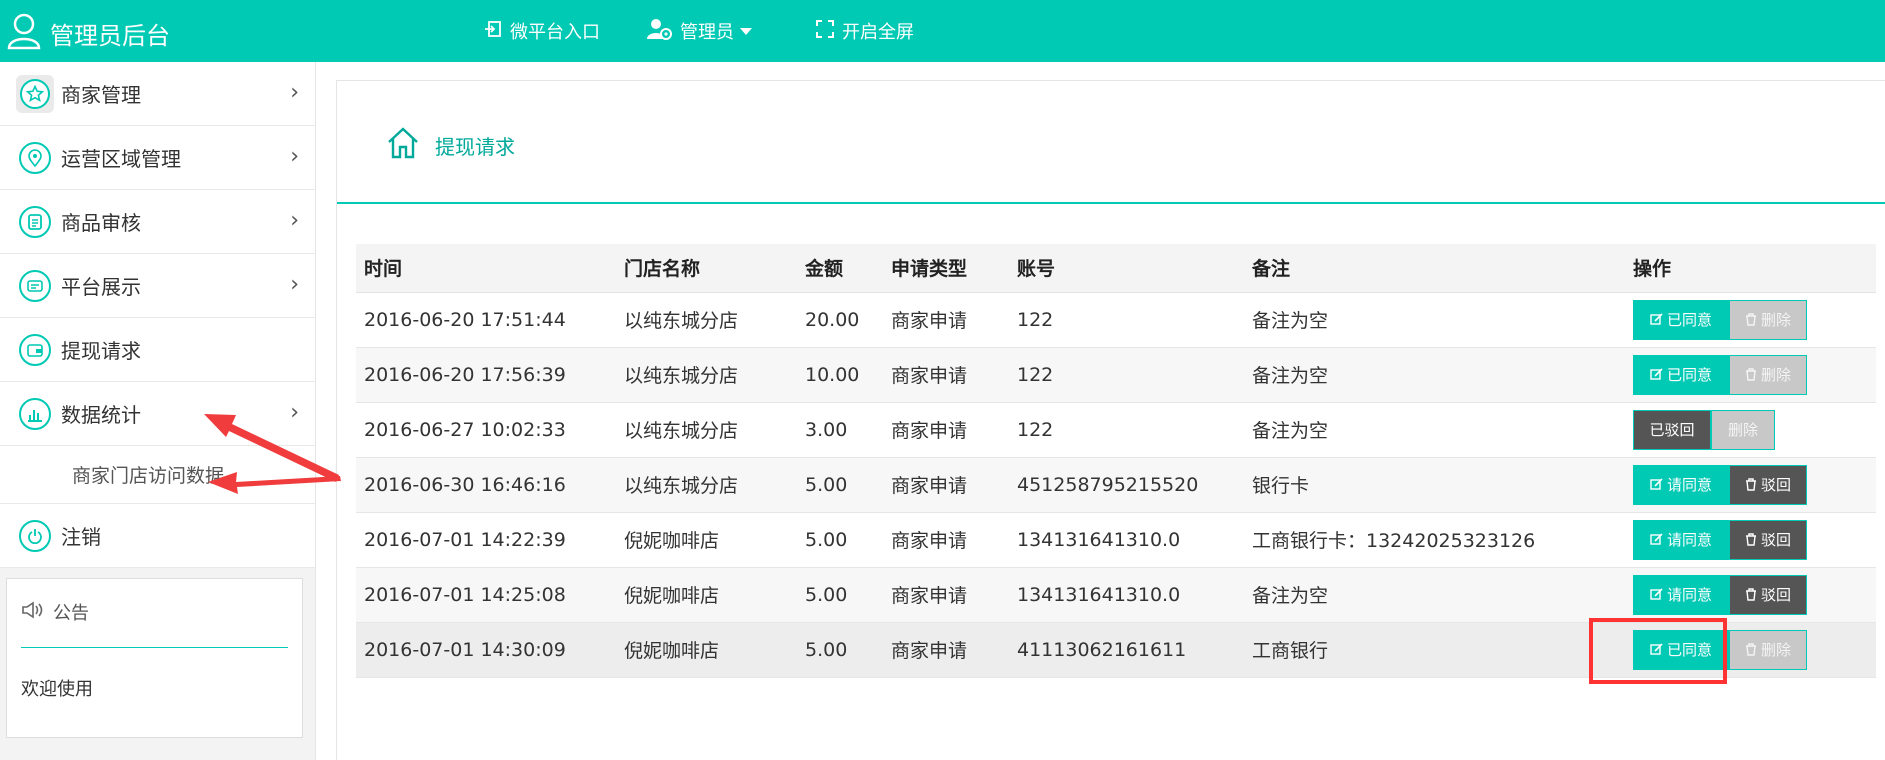  What do you see at coordinates (878, 32) in the screenshot?
I see `fullscreen-label: 开启全屏` at bounding box center [878, 32].